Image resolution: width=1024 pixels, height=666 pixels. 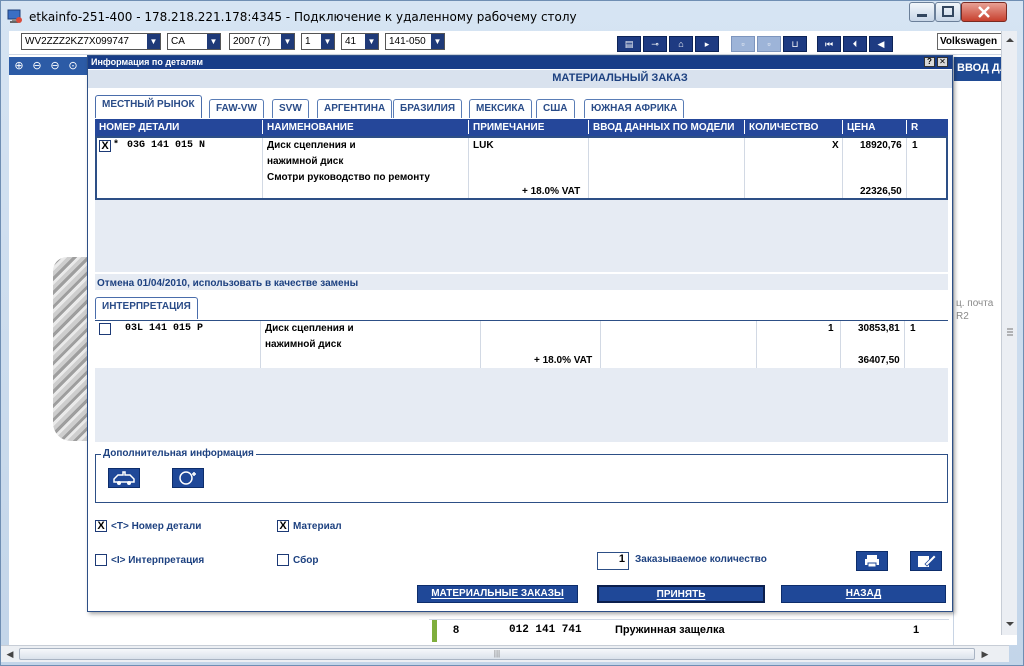 What do you see at coordinates (613, 561) in the screenshot?
I see `order-quantity-input: 1` at bounding box center [613, 561].